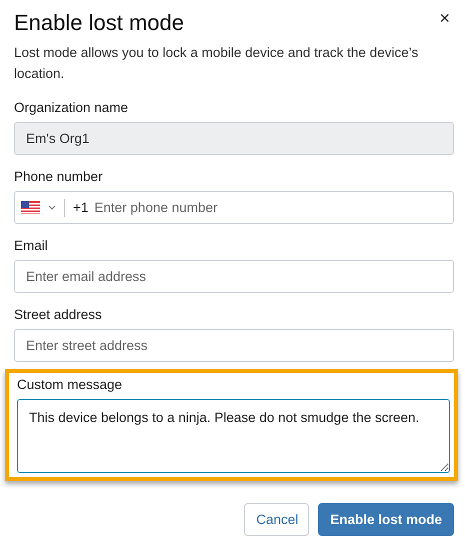 The width and height of the screenshot is (465, 554). Describe the element at coordinates (234, 207) in the screenshot. I see `phone-field: +1 Enter phone number` at that location.